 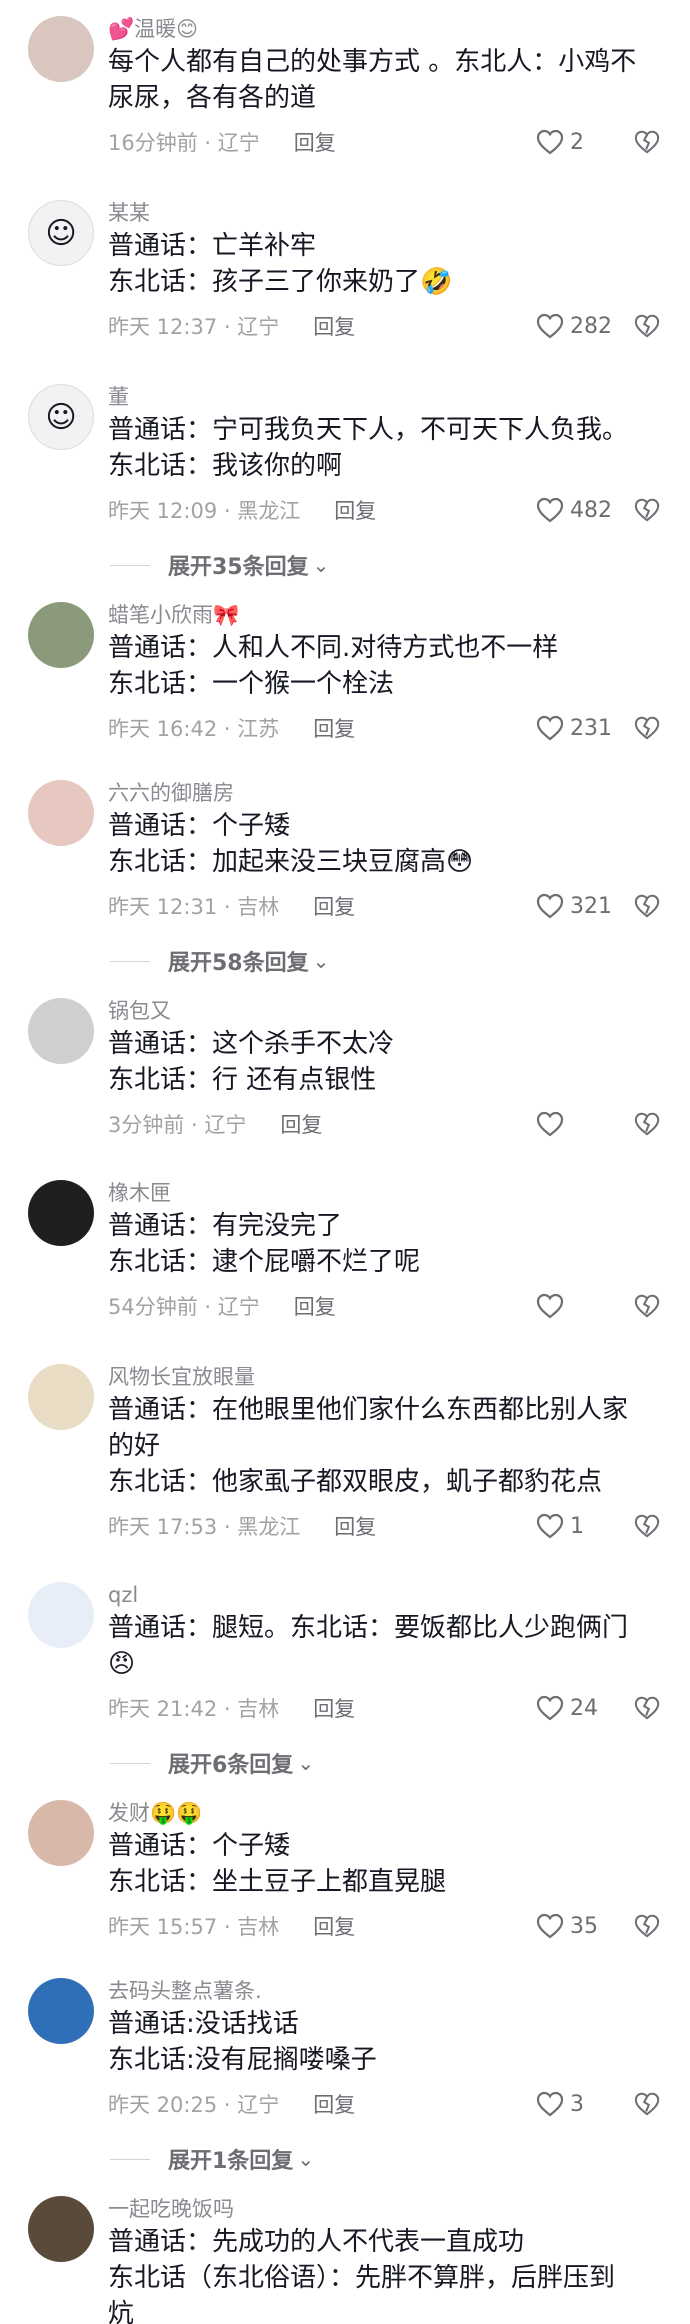 I want to click on like-button: 2, so click(x=581, y=142).